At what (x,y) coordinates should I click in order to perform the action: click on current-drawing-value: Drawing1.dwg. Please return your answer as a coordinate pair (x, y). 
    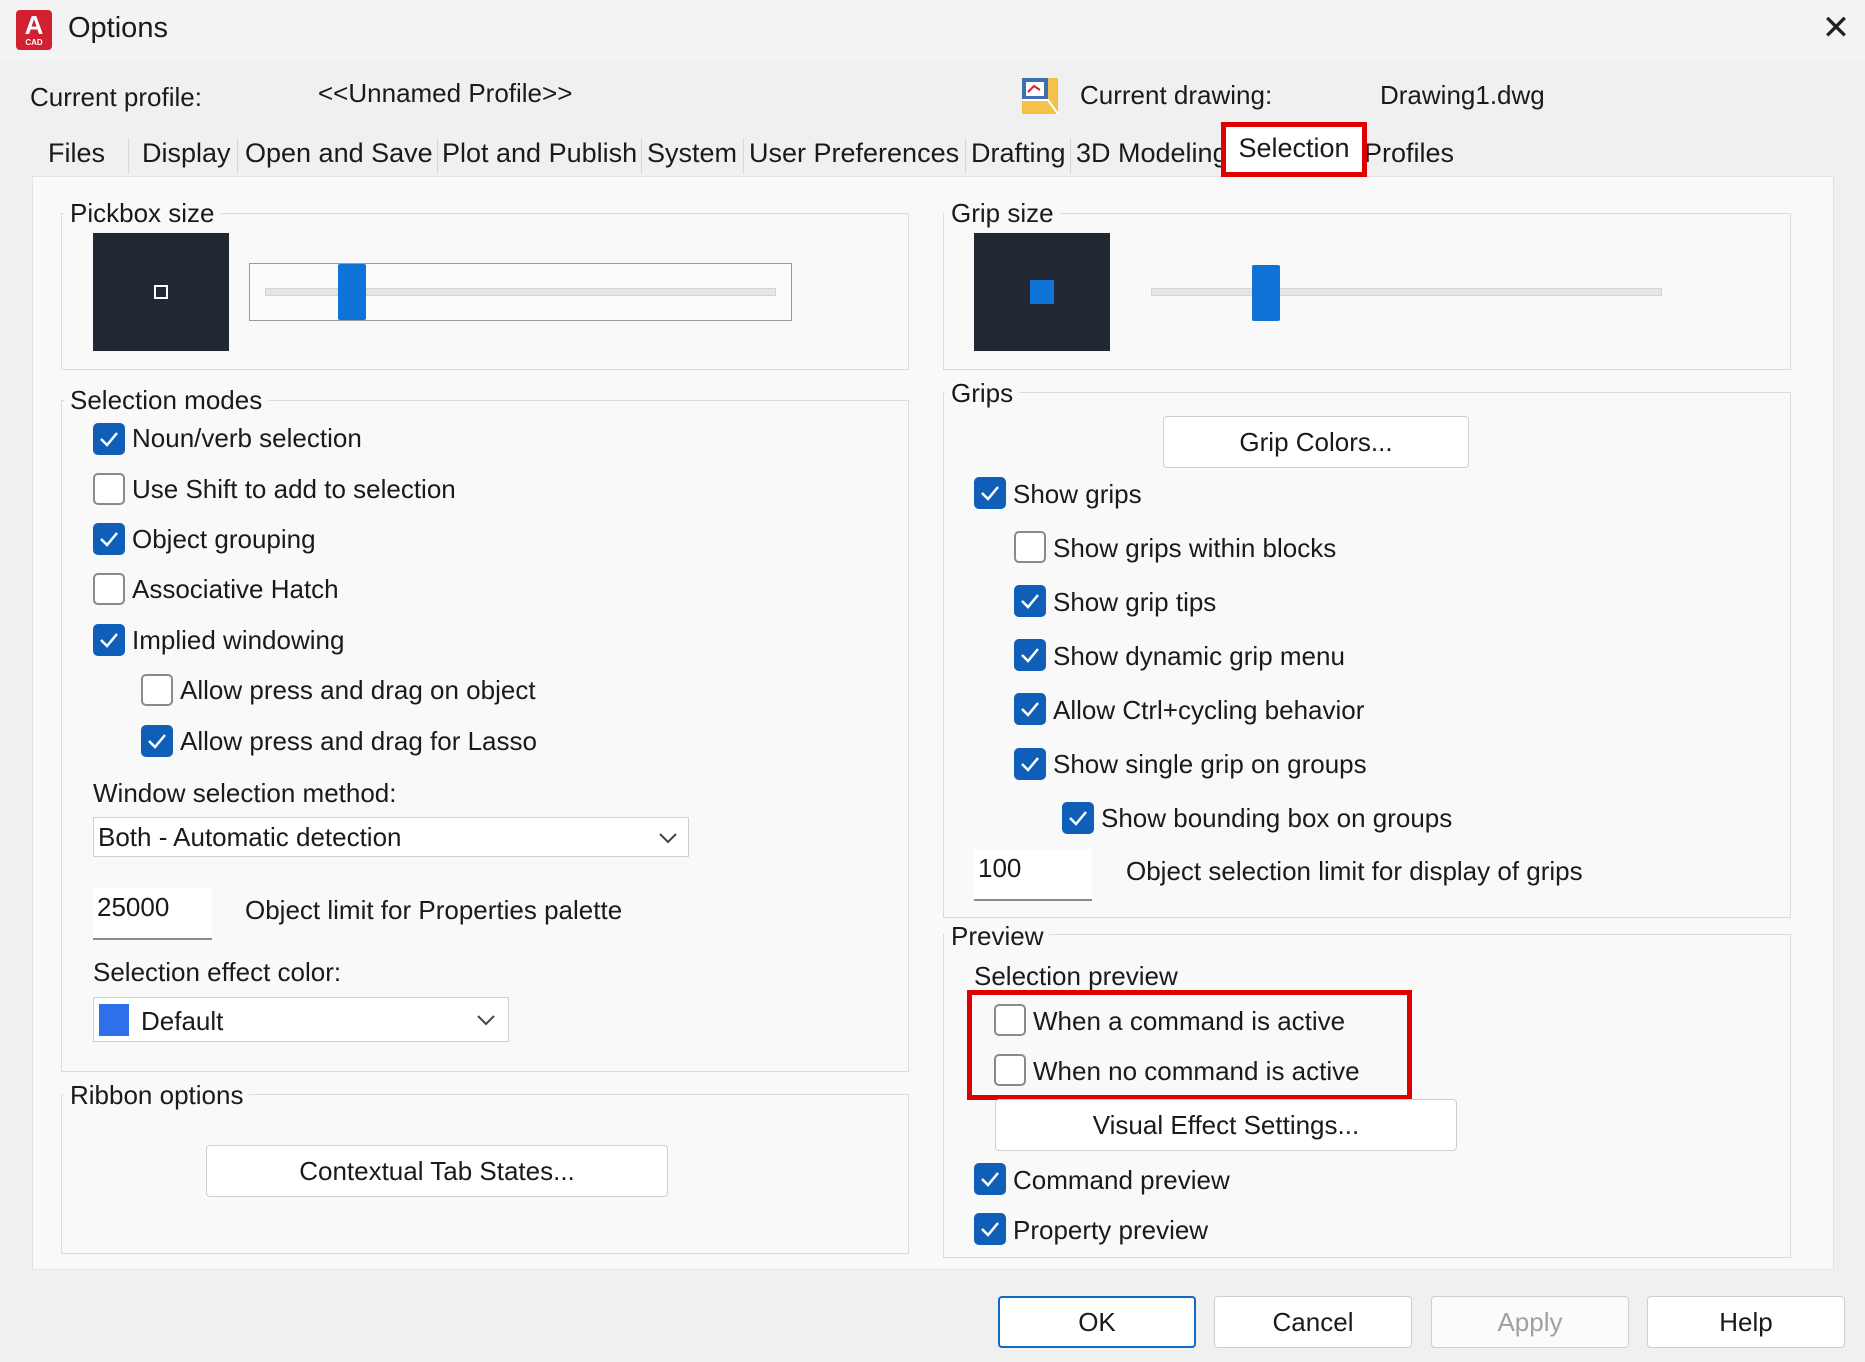
    Looking at the image, I should click on (1462, 95).